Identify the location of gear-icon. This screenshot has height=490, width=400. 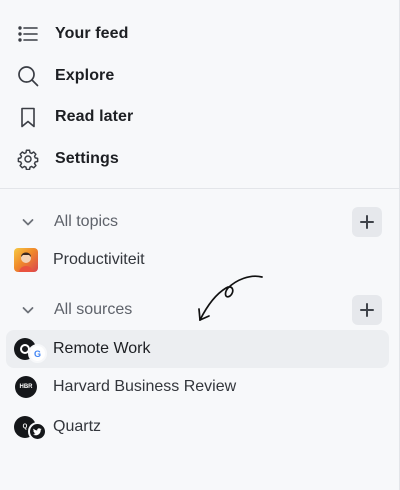
(28, 159).